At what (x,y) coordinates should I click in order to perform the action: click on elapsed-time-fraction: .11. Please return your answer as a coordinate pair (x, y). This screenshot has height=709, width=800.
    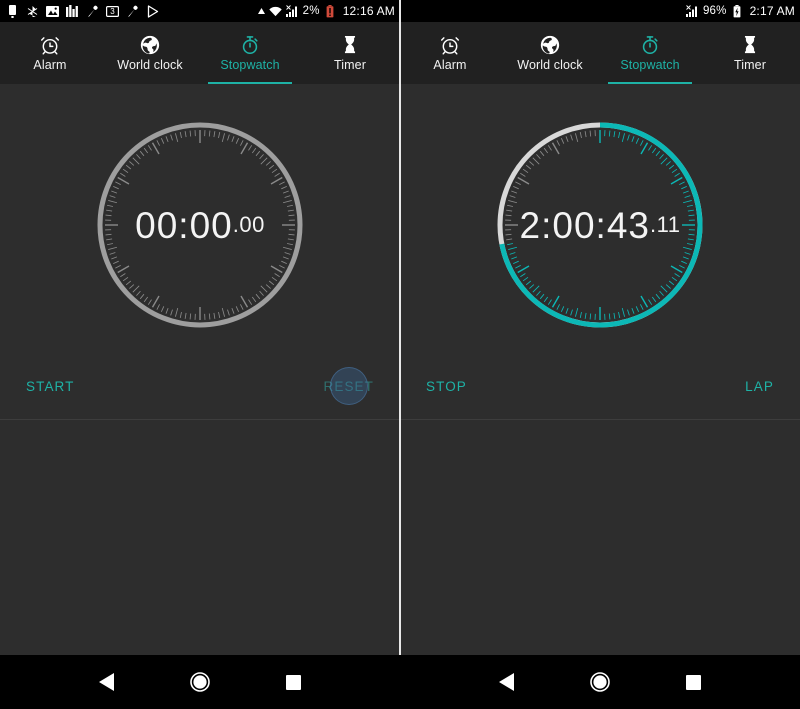
    Looking at the image, I should click on (665, 224).